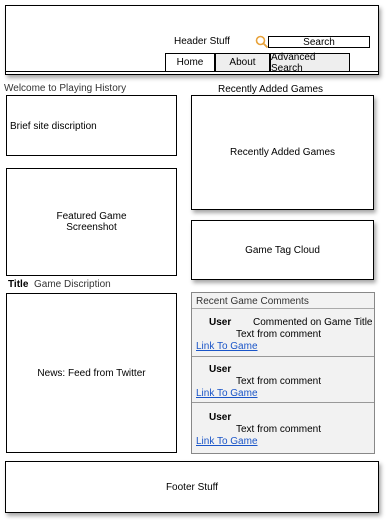 This screenshot has width=386, height=520. I want to click on news-feed-label: News: Feed from Twitter, so click(91, 373).